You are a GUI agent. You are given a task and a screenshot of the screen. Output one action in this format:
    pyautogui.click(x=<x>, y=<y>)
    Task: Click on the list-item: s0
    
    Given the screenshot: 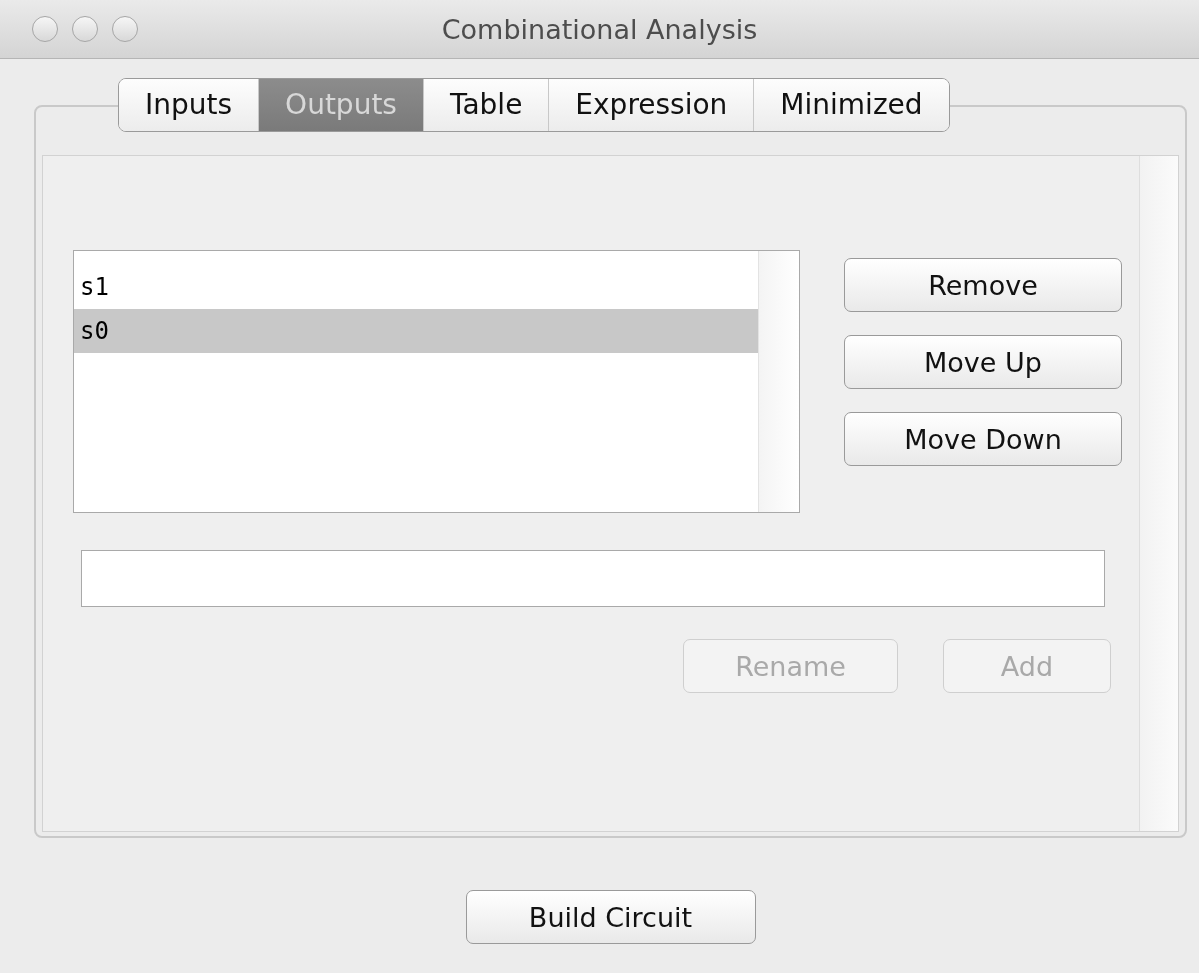 What is the action you would take?
    pyautogui.click(x=416, y=331)
    